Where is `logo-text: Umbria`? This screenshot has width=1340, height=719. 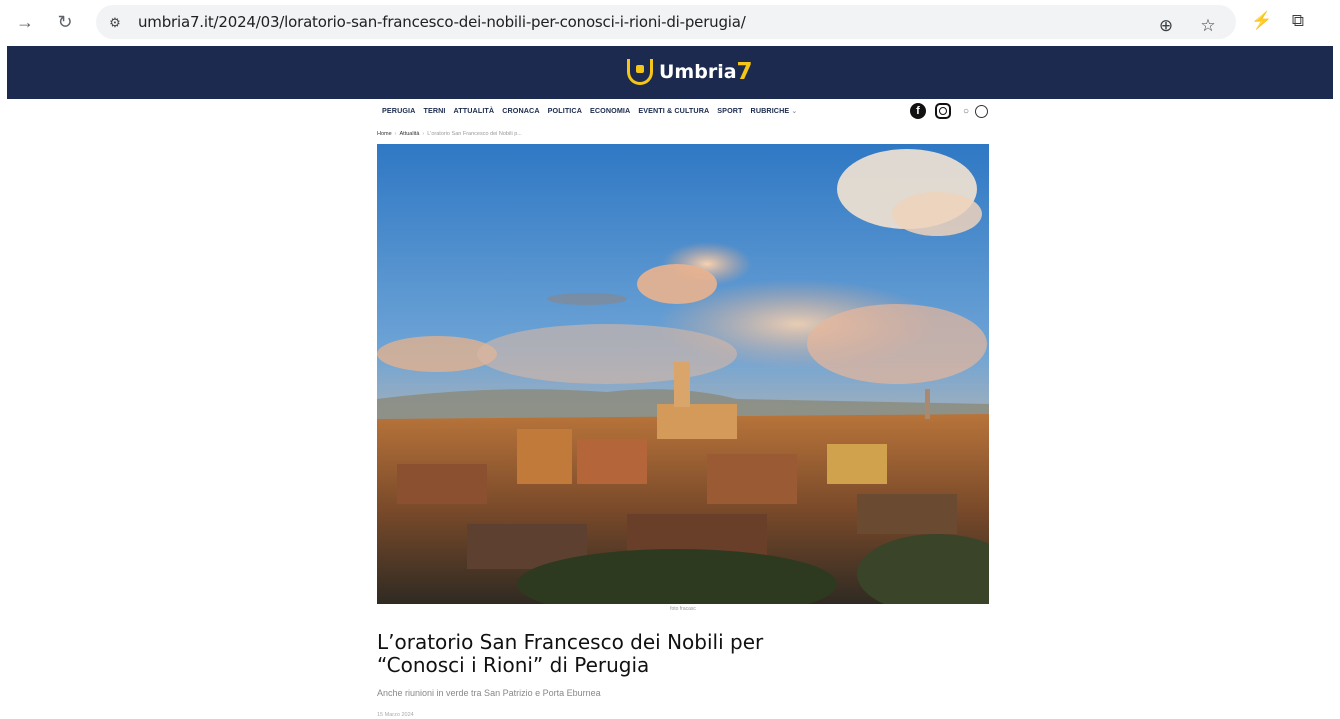 logo-text: Umbria is located at coordinates (698, 72).